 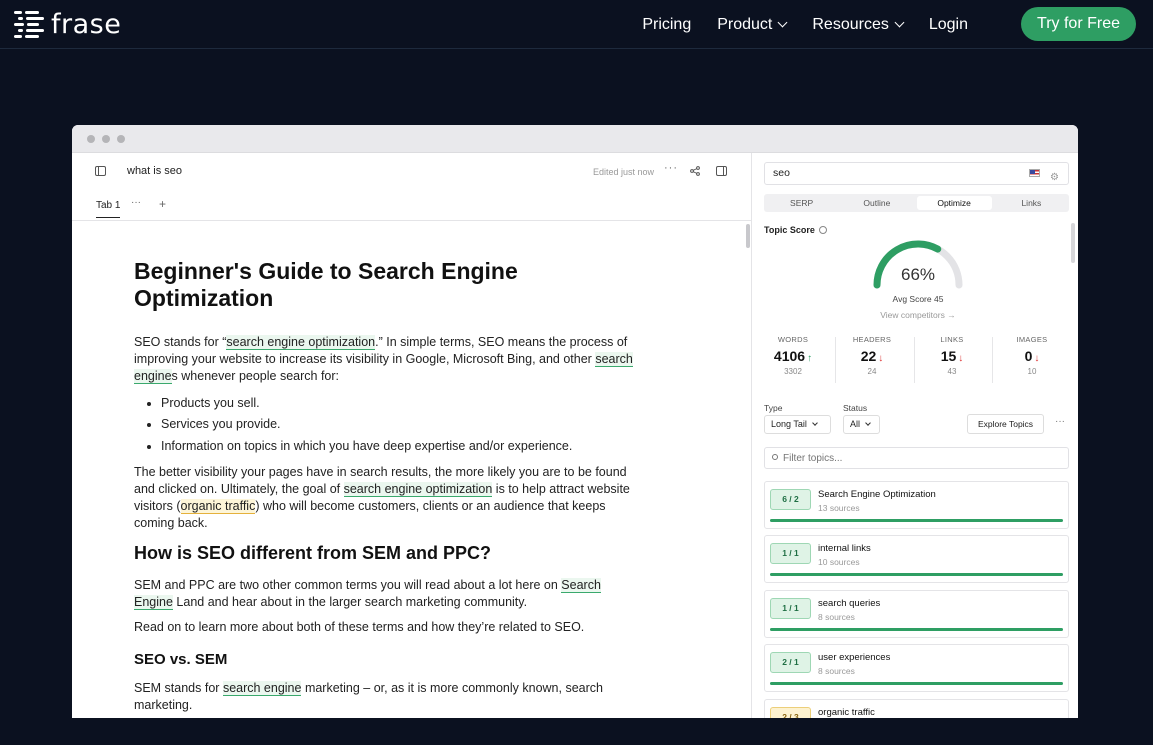 I want to click on settings-icon: ⚙, so click(x=1054, y=177).